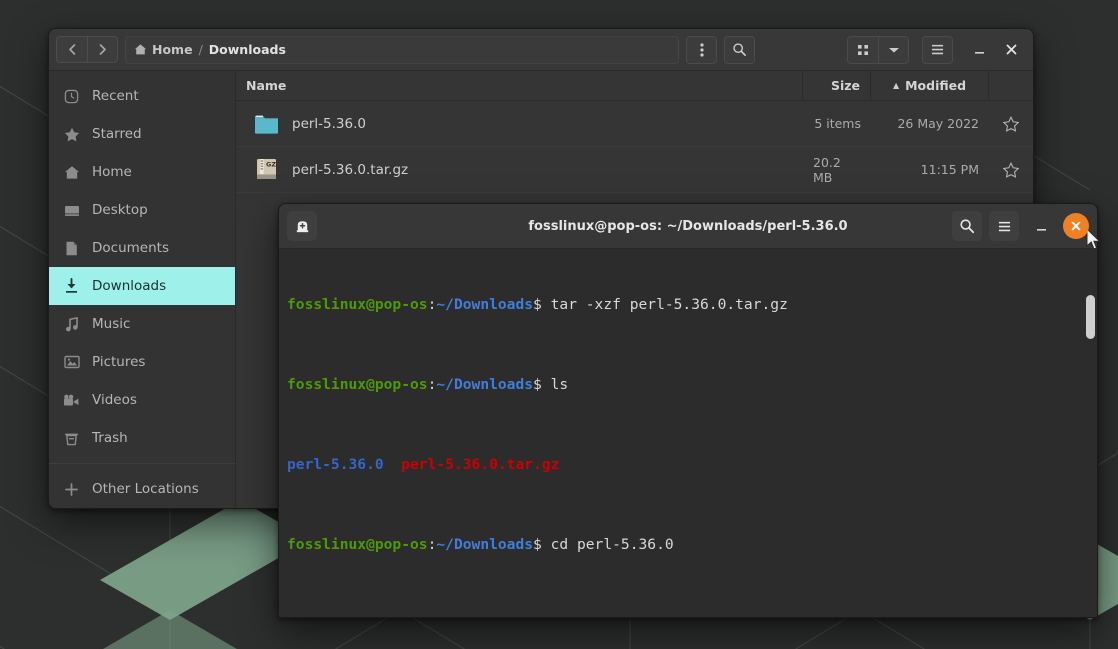  What do you see at coordinates (129, 286) in the screenshot?
I see `sidebar-item-label: Downloads` at bounding box center [129, 286].